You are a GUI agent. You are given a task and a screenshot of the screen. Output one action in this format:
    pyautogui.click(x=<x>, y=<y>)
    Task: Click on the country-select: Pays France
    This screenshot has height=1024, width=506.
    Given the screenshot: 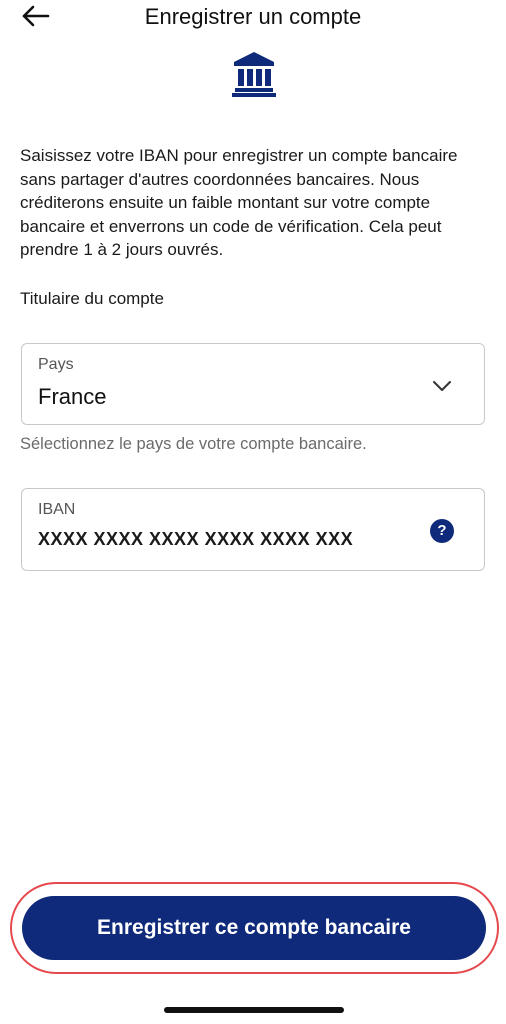 What is the action you would take?
    pyautogui.click(x=253, y=384)
    